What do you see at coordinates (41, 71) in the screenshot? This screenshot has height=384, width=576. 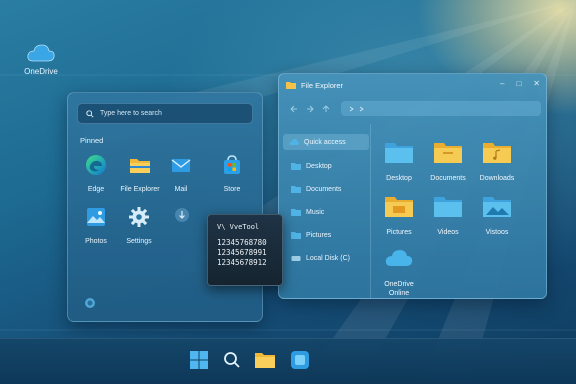 I see `onedrive-label: OneDrive` at bounding box center [41, 71].